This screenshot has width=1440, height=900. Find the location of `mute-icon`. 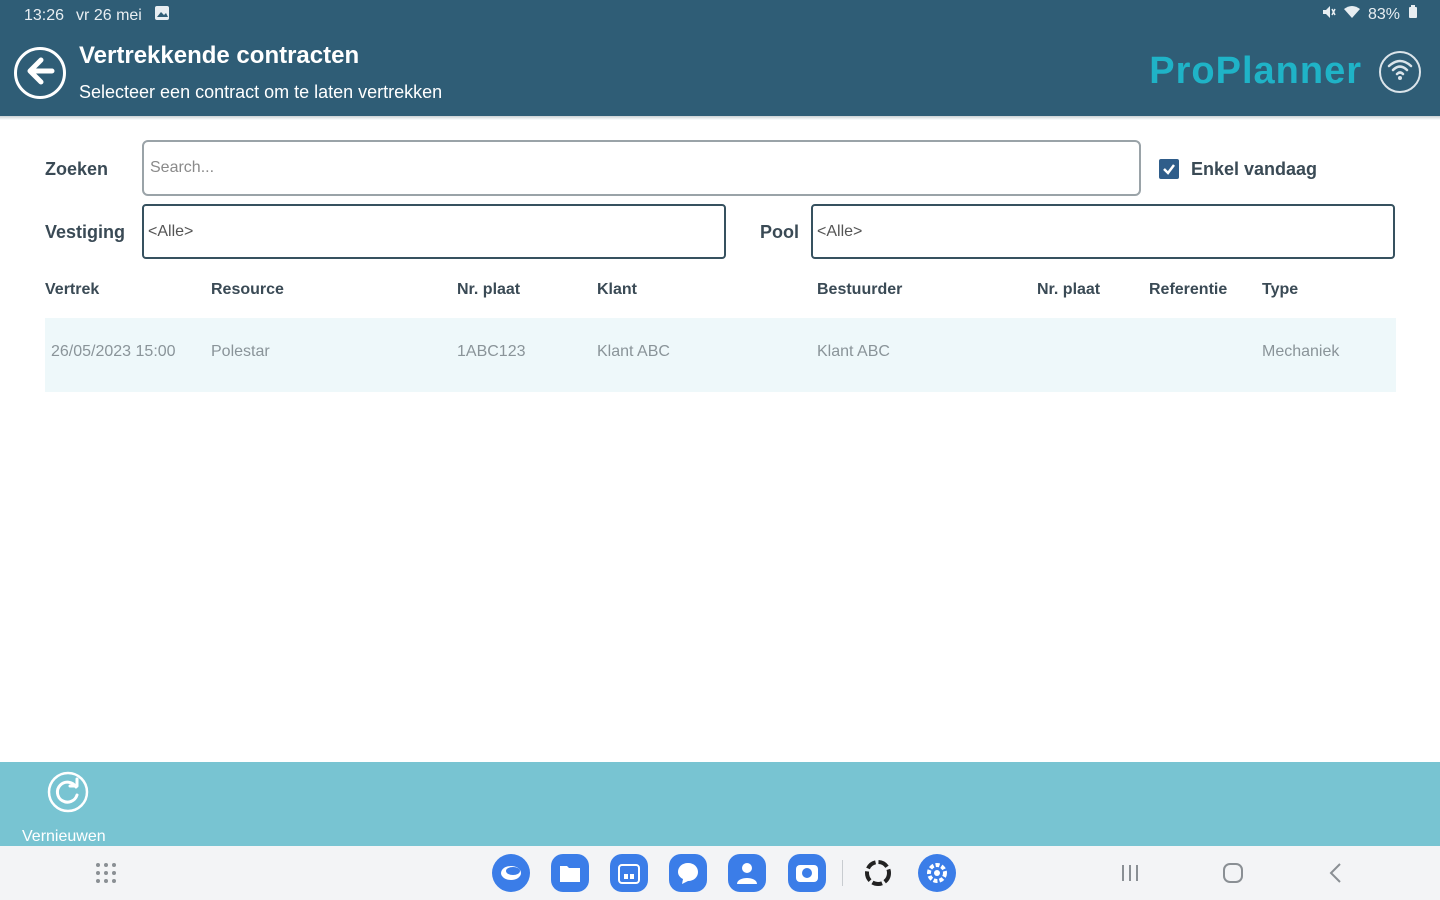

mute-icon is located at coordinates (1329, 14).